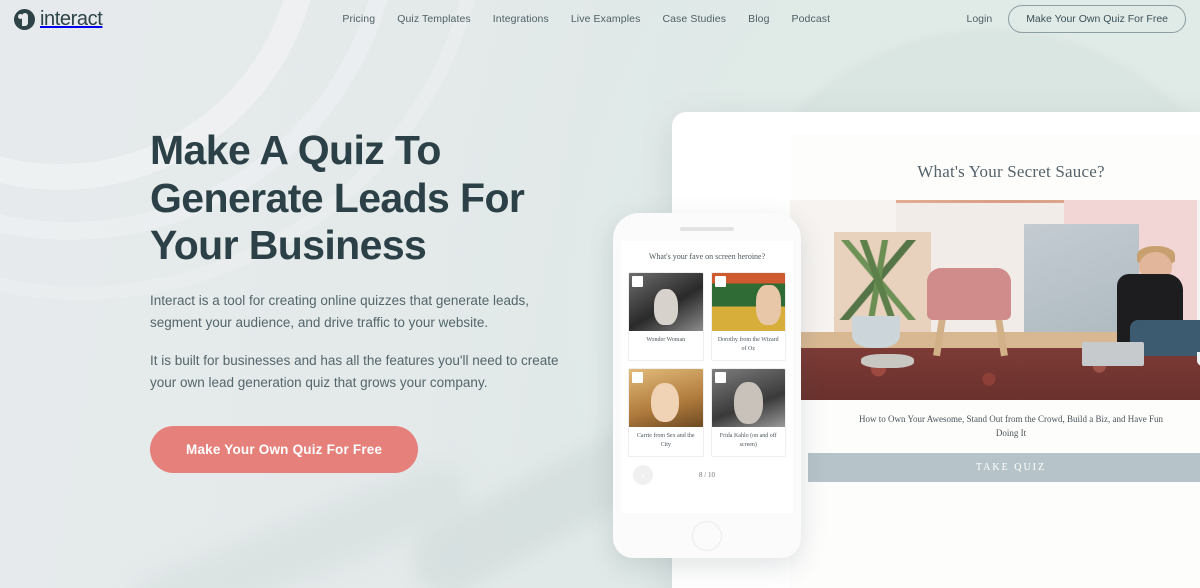 This screenshot has height=588, width=1200. What do you see at coordinates (707, 229) in the screenshot?
I see `phone-speaker` at bounding box center [707, 229].